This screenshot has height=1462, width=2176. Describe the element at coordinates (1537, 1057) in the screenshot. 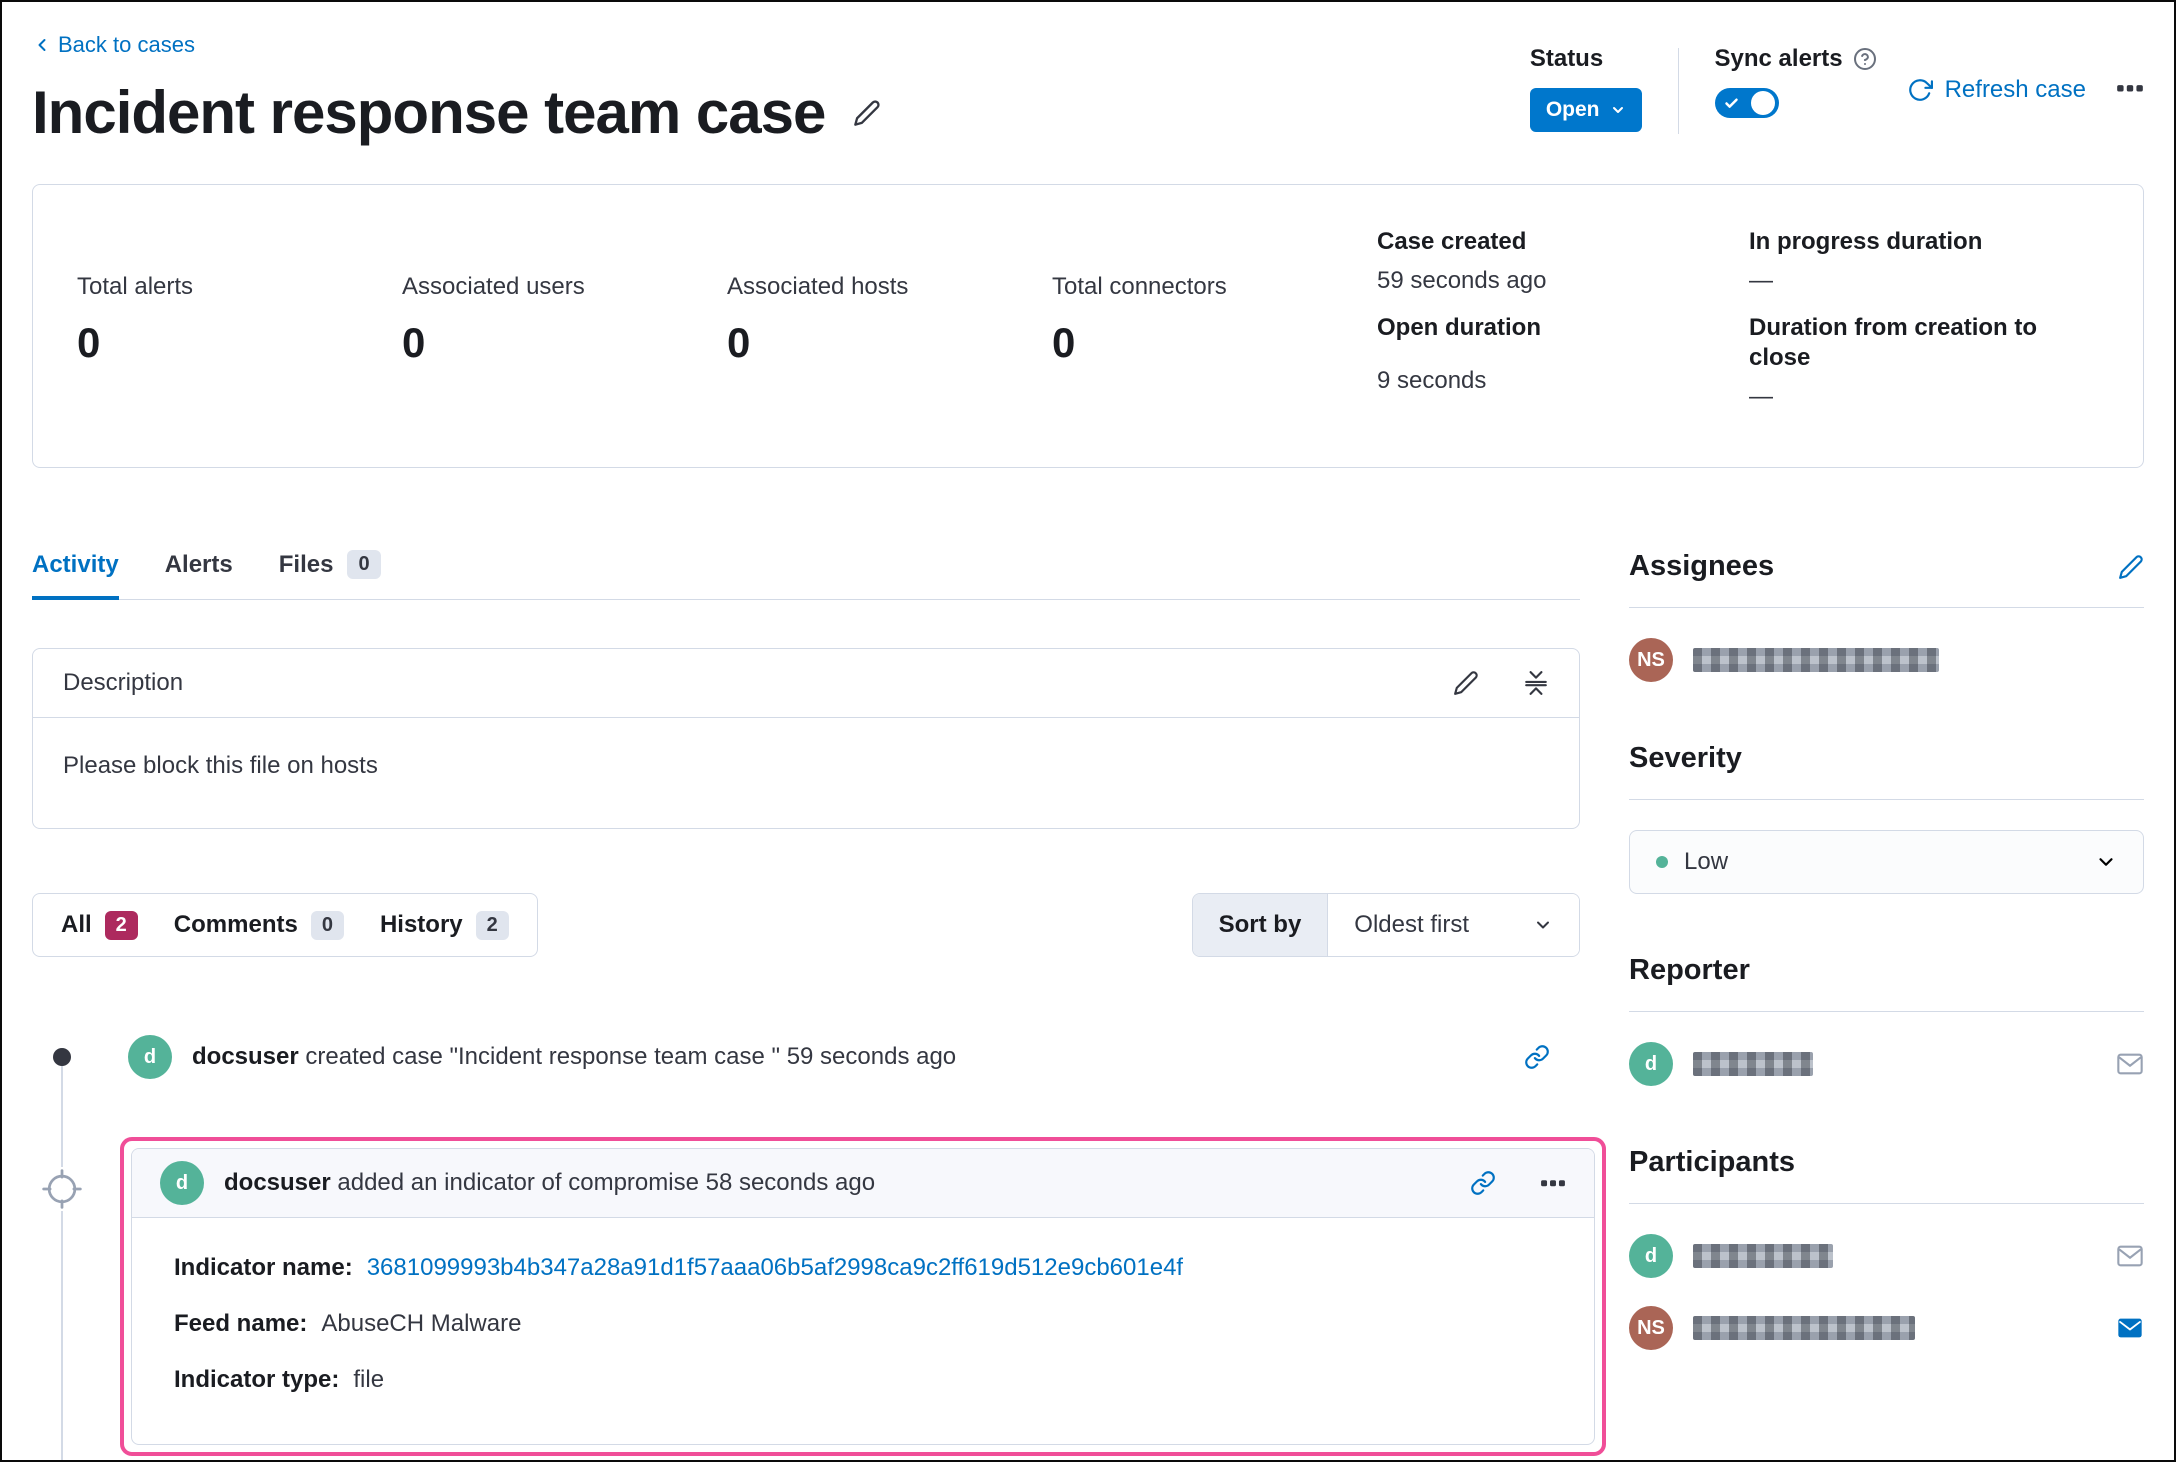

I see `copy-event-link-button` at that location.